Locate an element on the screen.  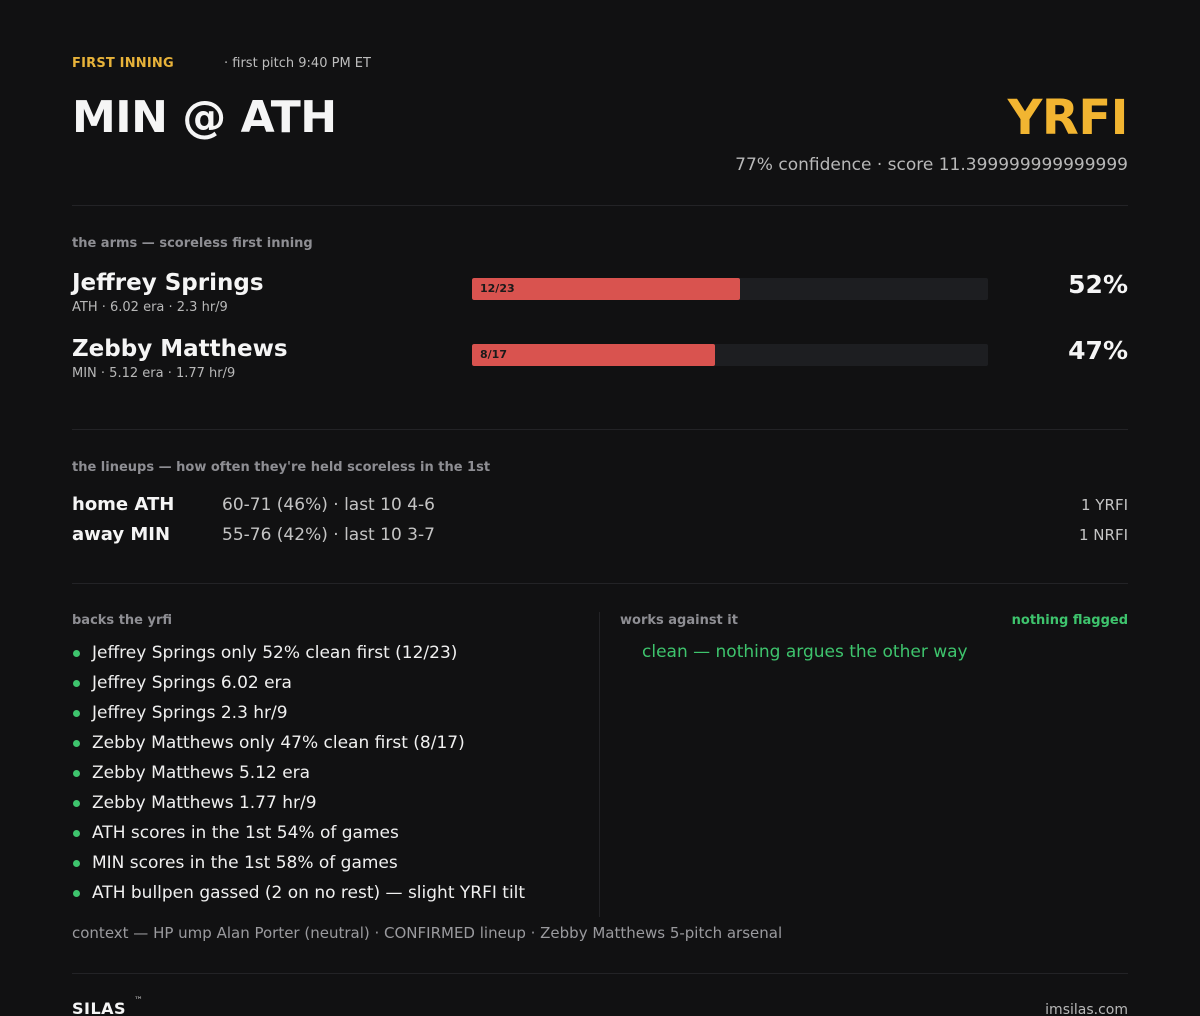
list-item: Jeffrey Springs 2.3 hr/9 is located at coordinates (332, 715).